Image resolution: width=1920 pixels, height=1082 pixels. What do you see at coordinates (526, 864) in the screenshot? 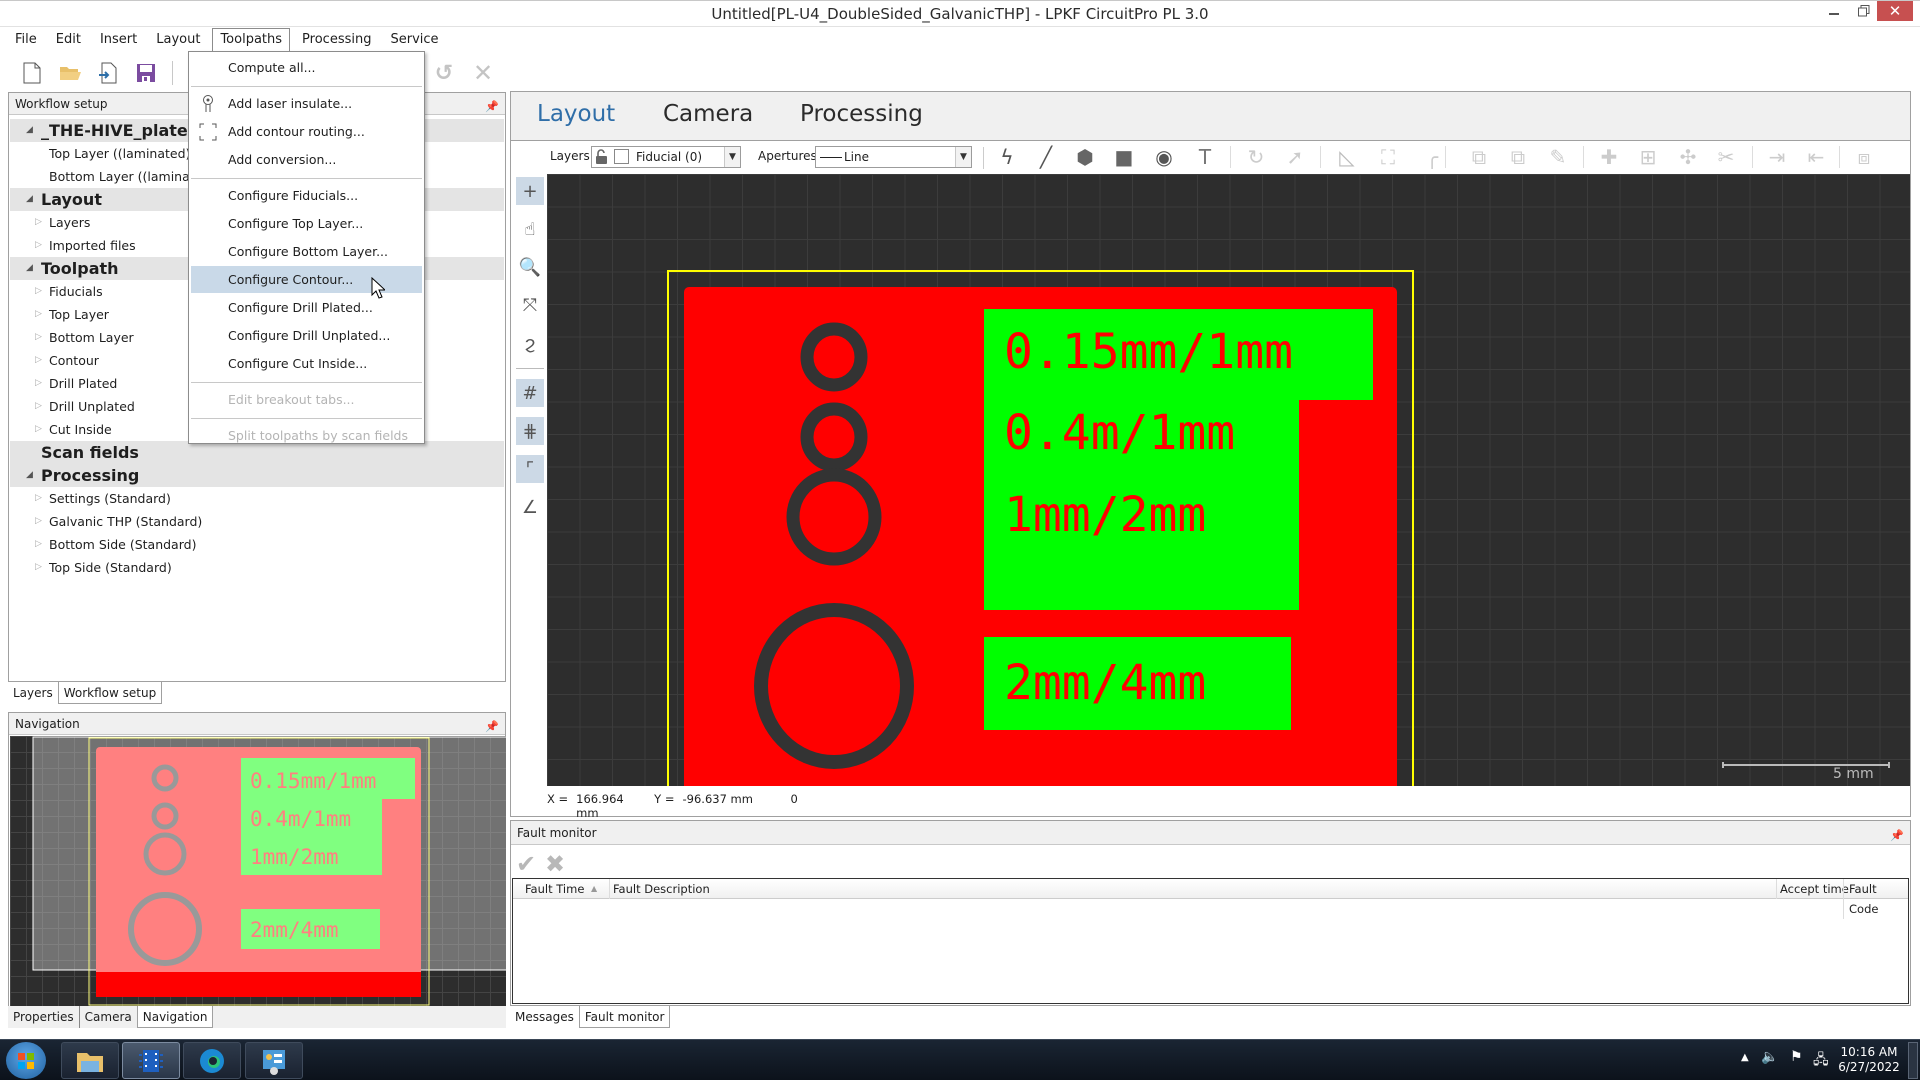
I see `accept-fault-button: ✔` at bounding box center [526, 864].